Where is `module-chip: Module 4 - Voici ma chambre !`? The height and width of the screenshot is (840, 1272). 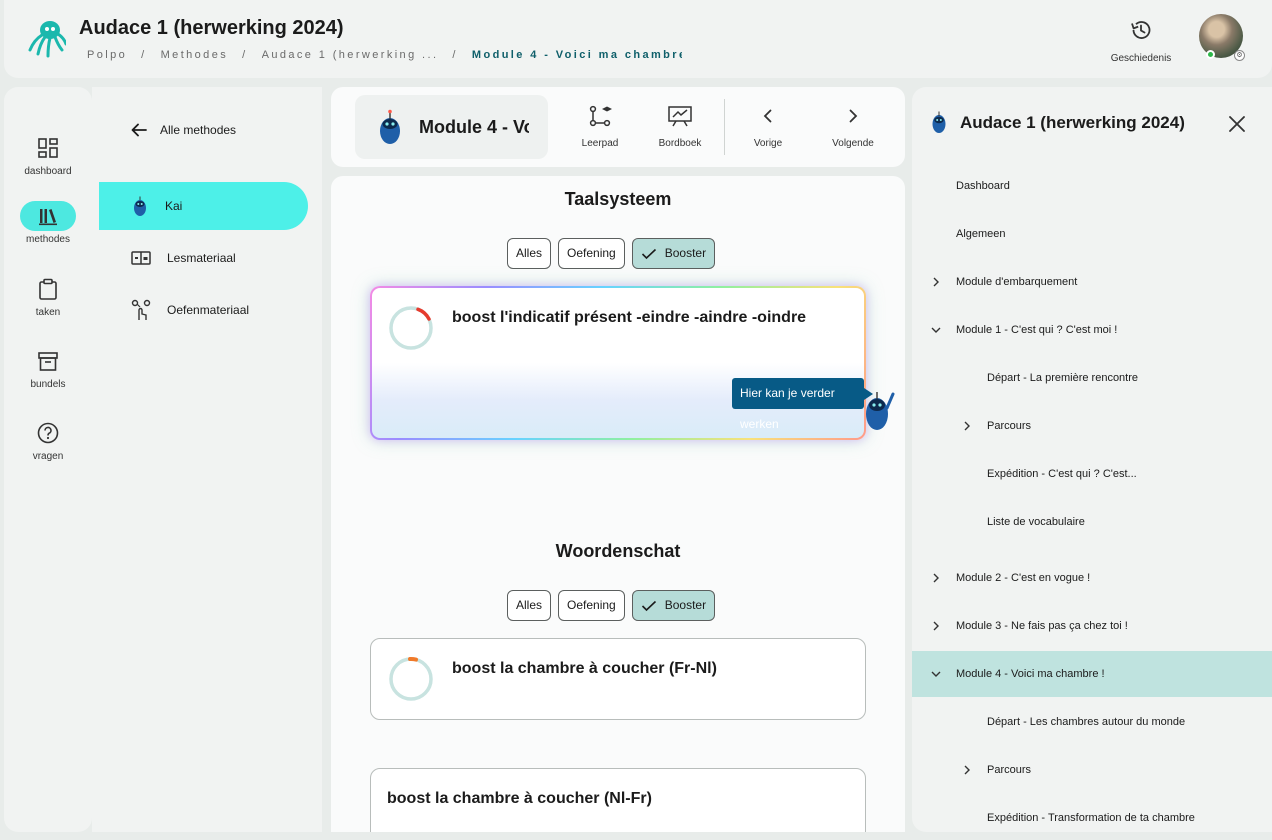
module-chip: Module 4 - Voici ma chambre ! is located at coordinates (451, 127).